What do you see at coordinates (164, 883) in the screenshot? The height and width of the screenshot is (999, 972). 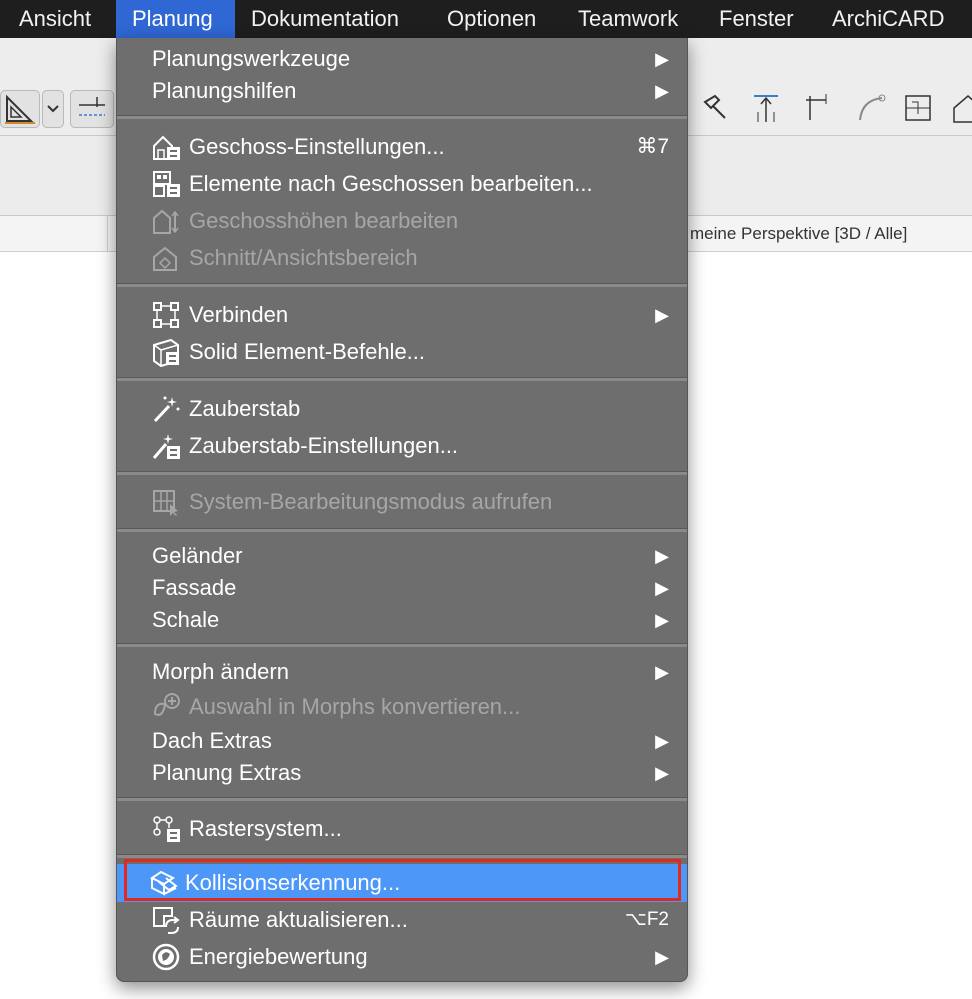 I see `collision-detection-icon` at bounding box center [164, 883].